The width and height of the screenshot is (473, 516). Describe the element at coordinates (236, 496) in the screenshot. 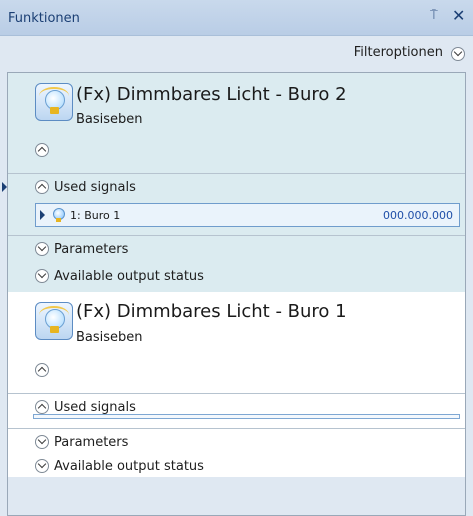

I see `panel-footer` at that location.